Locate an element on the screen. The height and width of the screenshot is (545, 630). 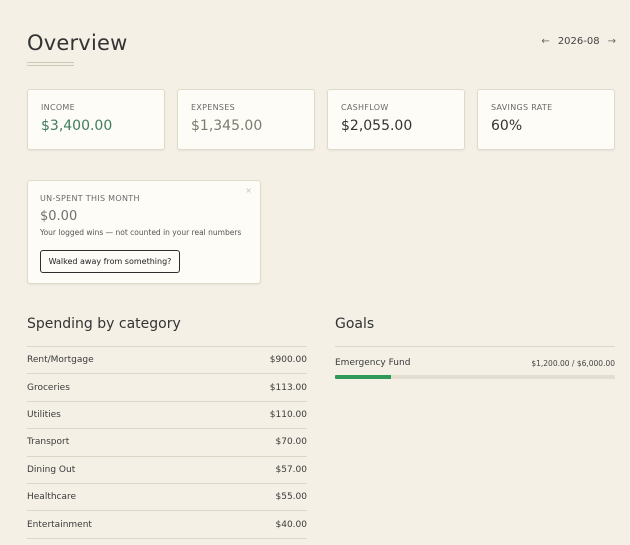
category-amount: $70.00 is located at coordinates (291, 442).